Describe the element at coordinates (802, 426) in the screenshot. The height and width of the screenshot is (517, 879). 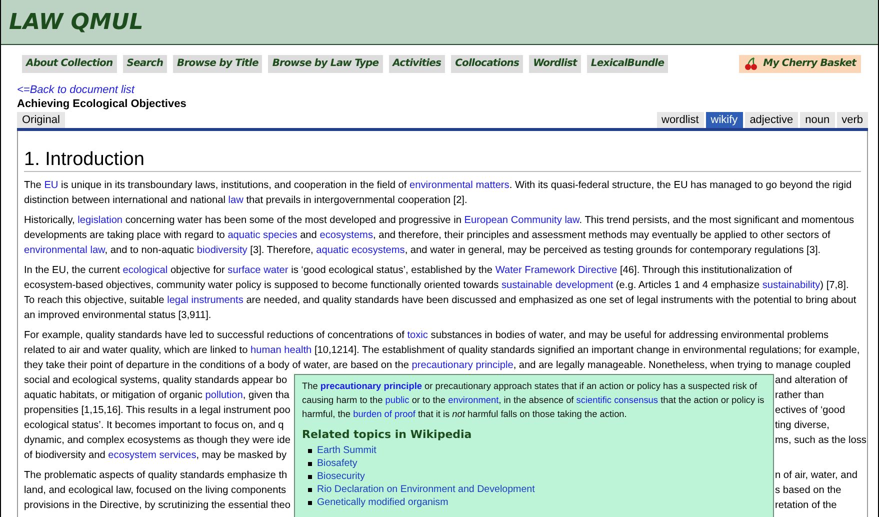
I see `text-fragment: ting diverse,` at that location.